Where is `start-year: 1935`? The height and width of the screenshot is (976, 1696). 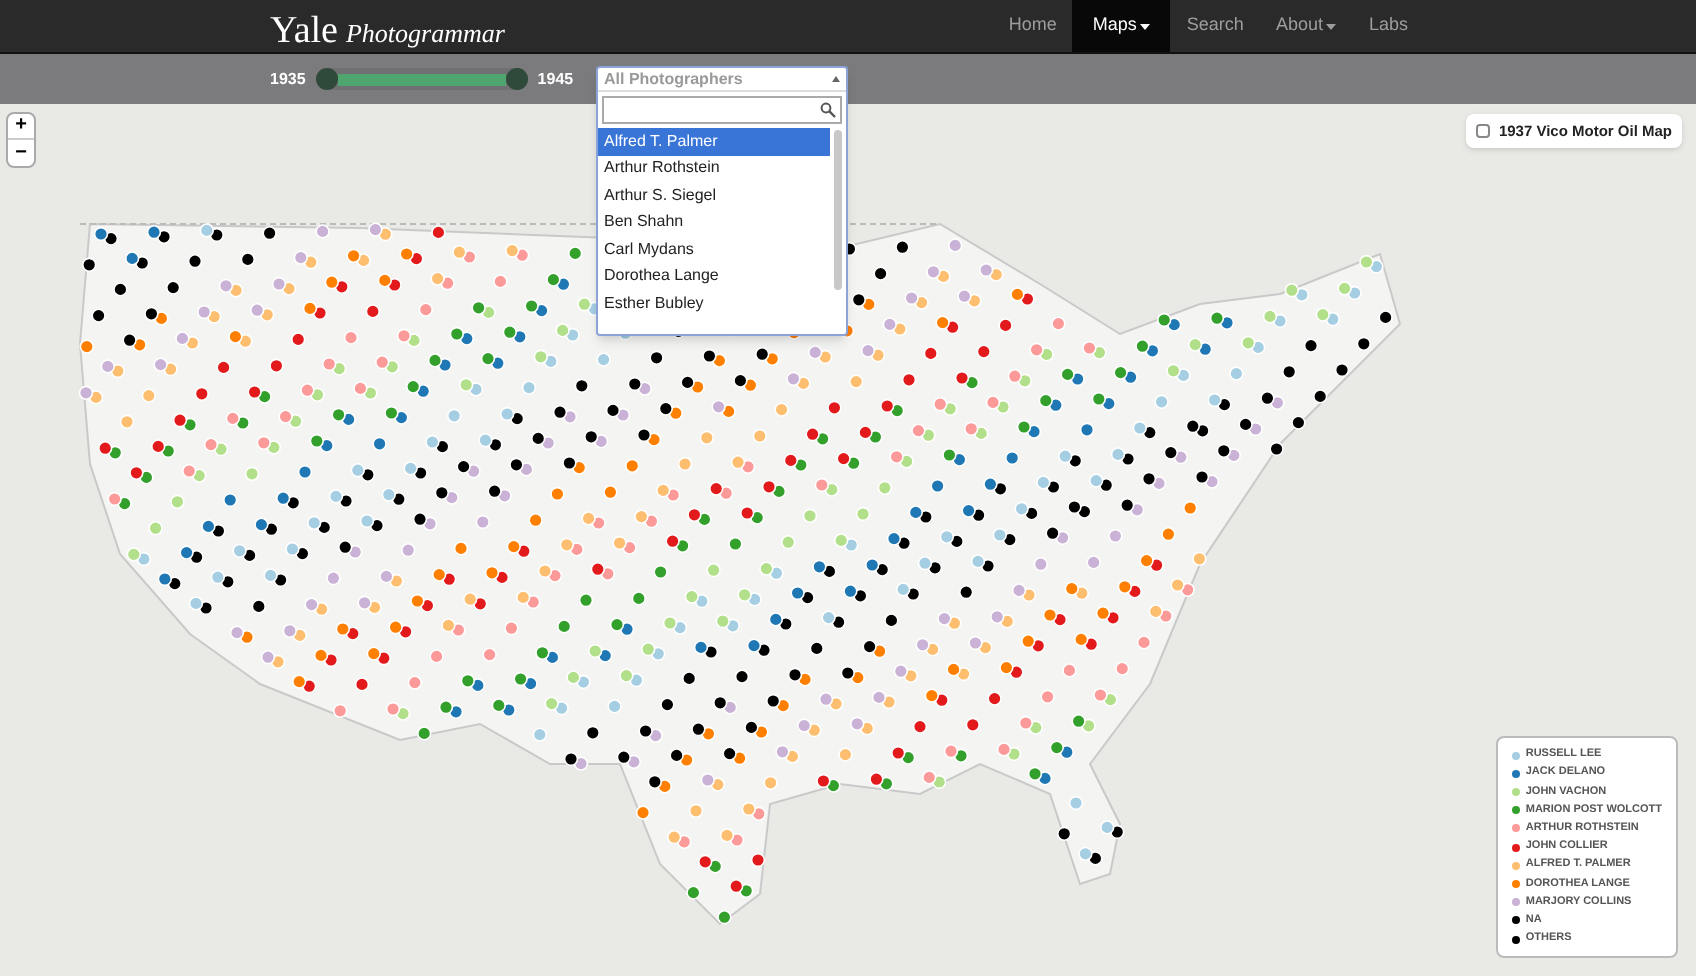 start-year: 1935 is located at coordinates (288, 79).